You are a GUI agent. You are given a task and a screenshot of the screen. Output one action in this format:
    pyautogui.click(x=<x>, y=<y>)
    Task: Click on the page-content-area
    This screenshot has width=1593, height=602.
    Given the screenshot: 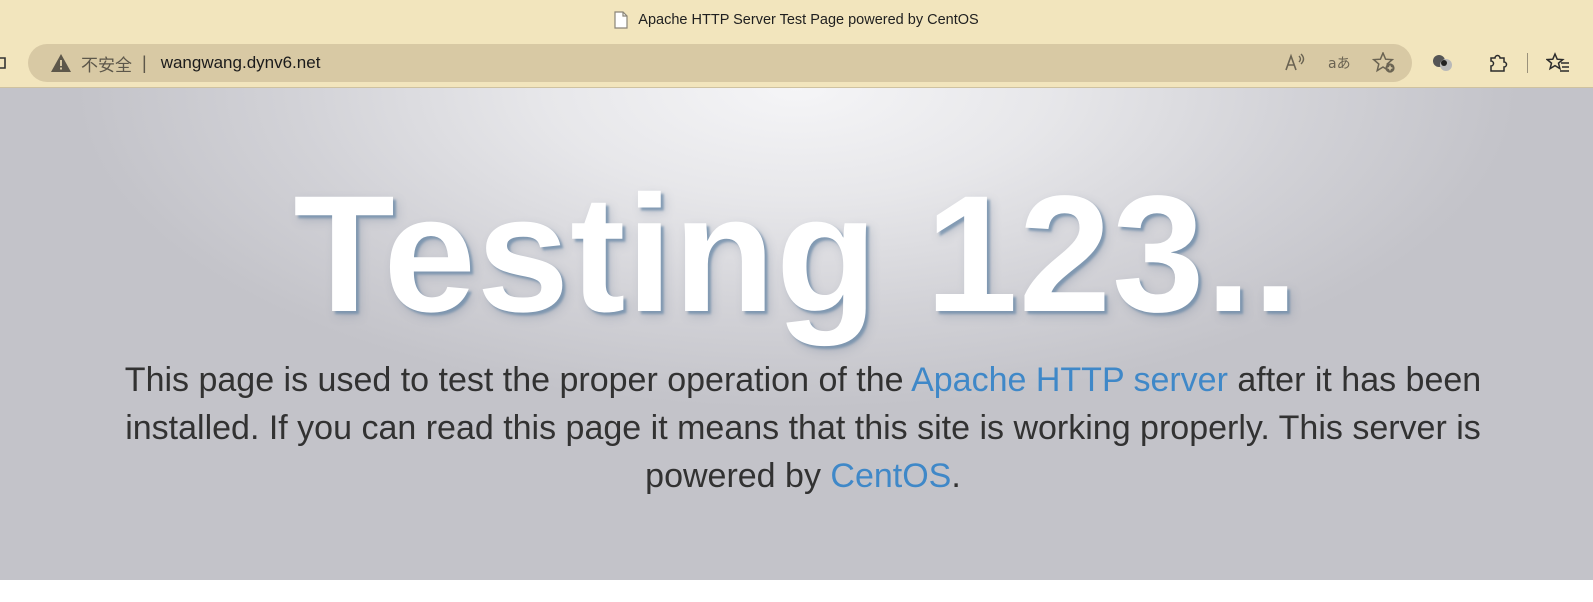 What is the action you would take?
    pyautogui.click(x=796, y=591)
    